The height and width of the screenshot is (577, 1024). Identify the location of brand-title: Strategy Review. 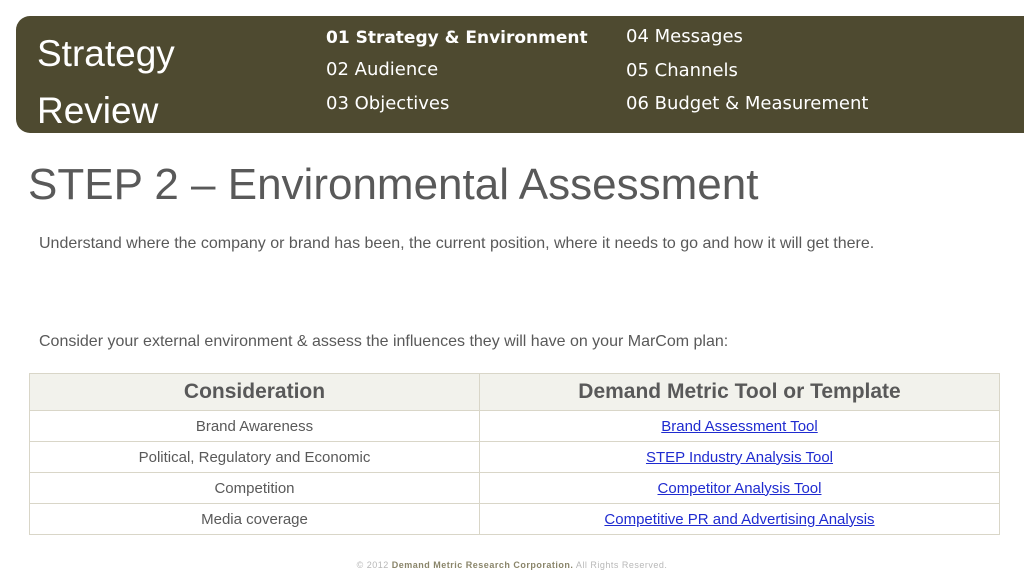
(106, 82).